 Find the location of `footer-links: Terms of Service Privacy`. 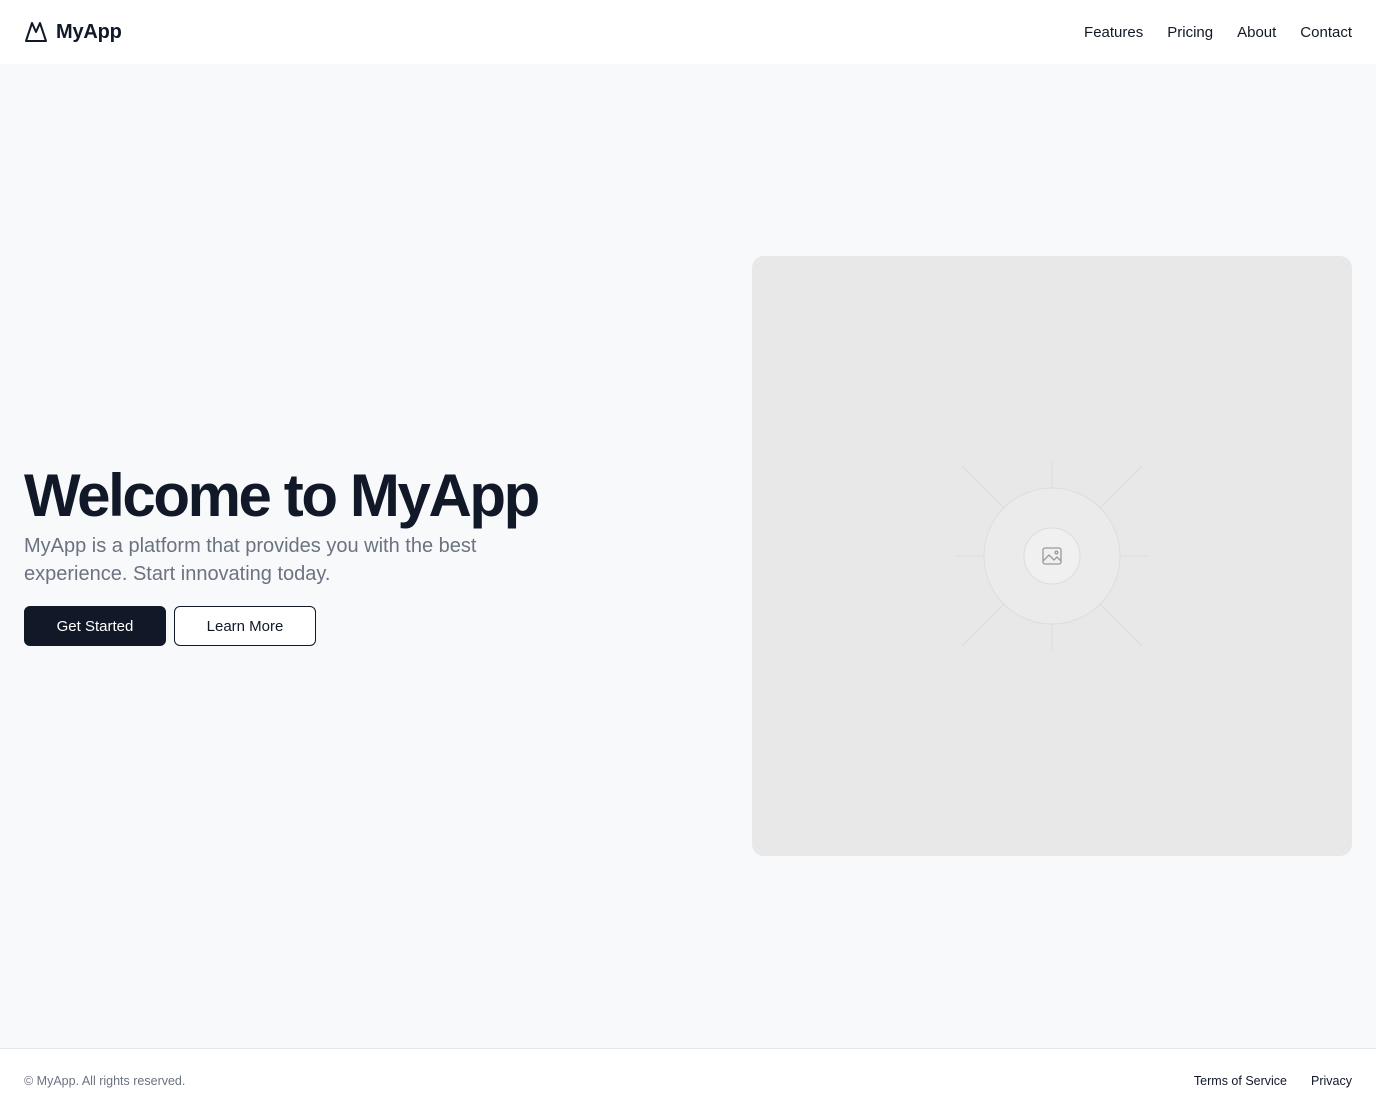

footer-links: Terms of Service Privacy is located at coordinates (1273, 1081).